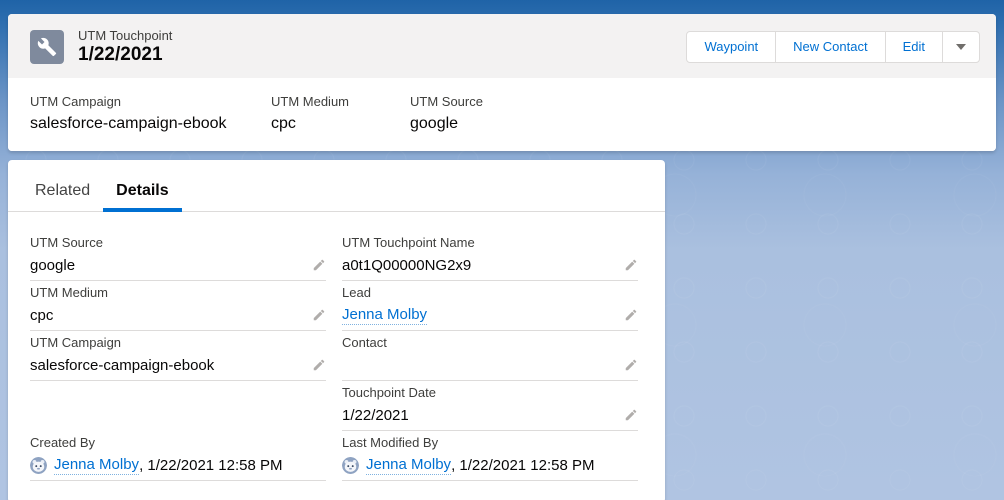 The height and width of the screenshot is (500, 1004). I want to click on lead-link: Jenna Molby, so click(385, 315).